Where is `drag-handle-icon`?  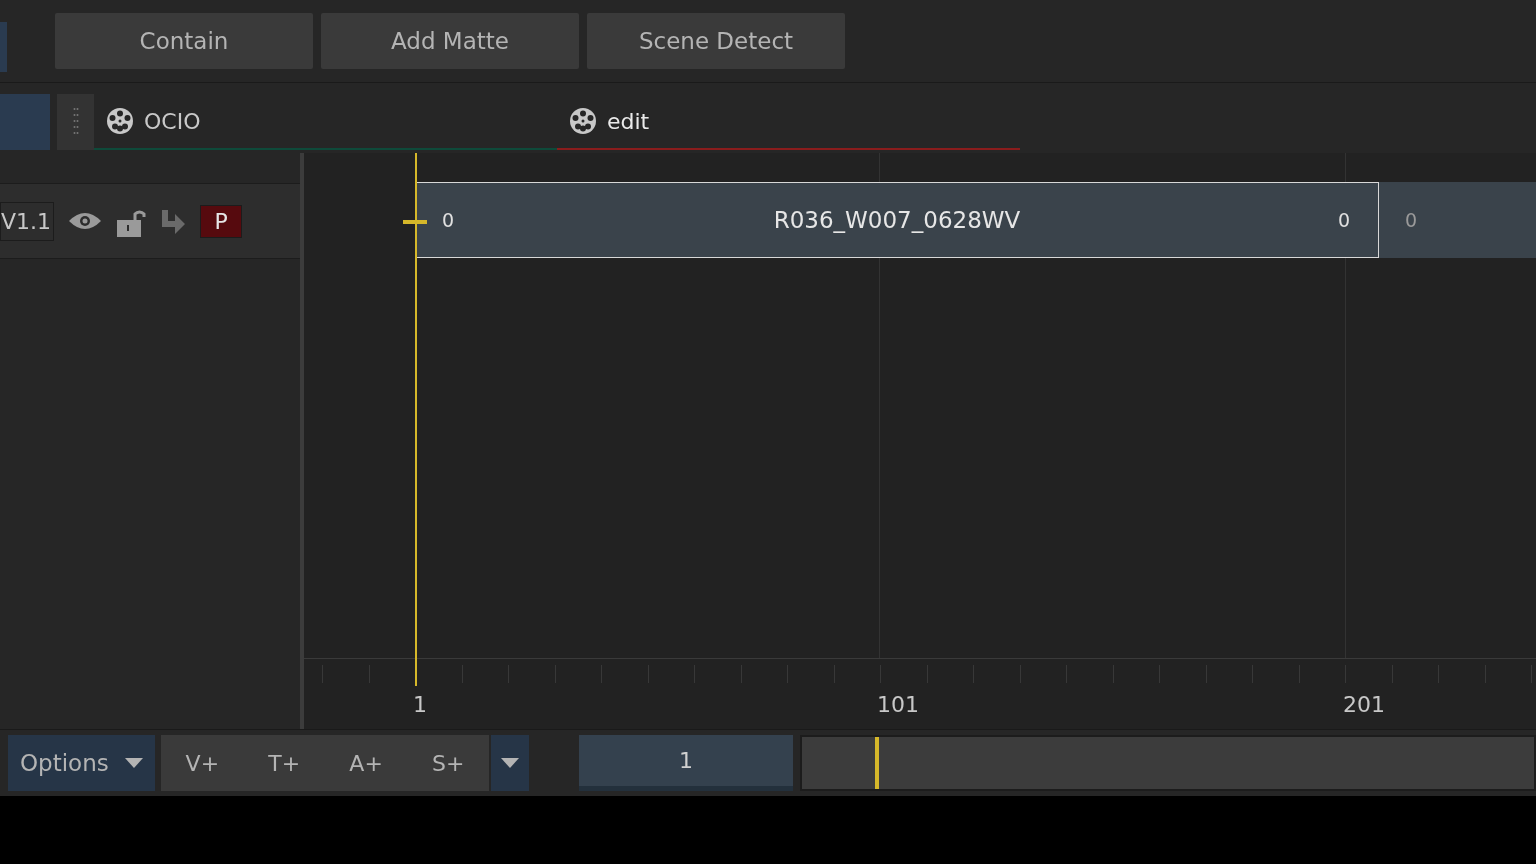 drag-handle-icon is located at coordinates (75, 122).